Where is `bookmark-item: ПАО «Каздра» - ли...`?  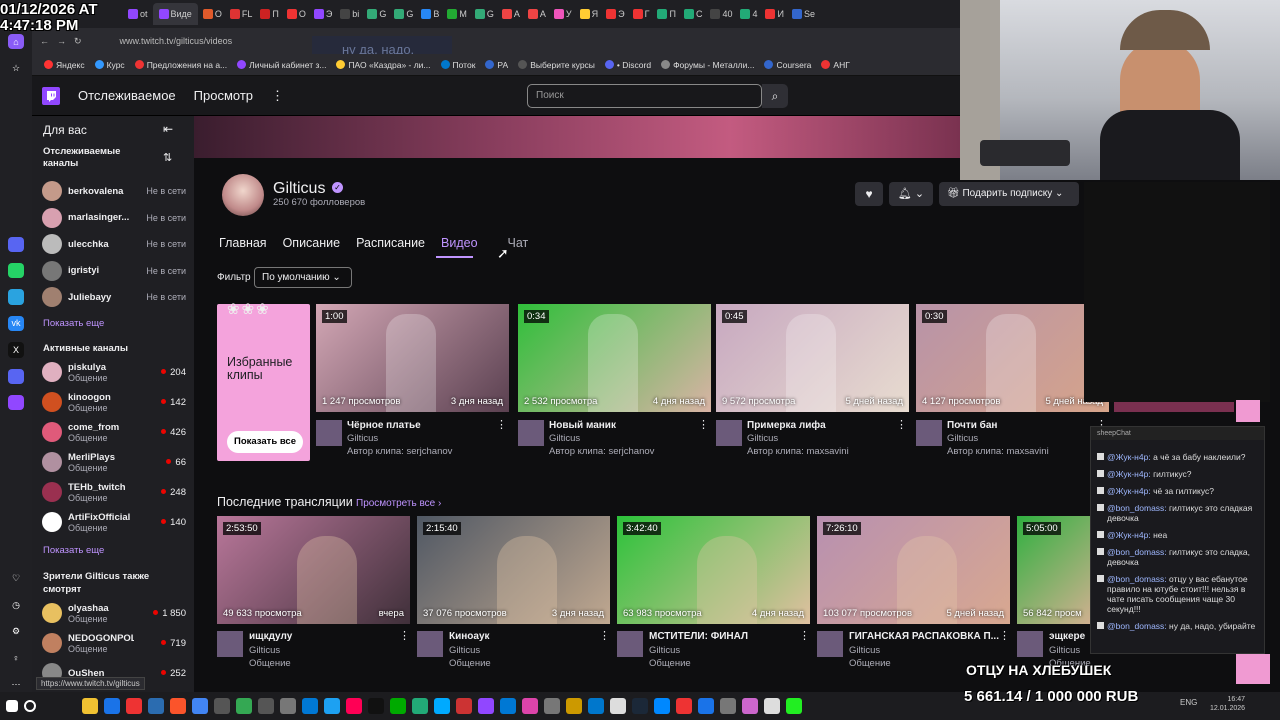
bookmark-item: ПАО «Каздра» - ли... is located at coordinates (383, 65).